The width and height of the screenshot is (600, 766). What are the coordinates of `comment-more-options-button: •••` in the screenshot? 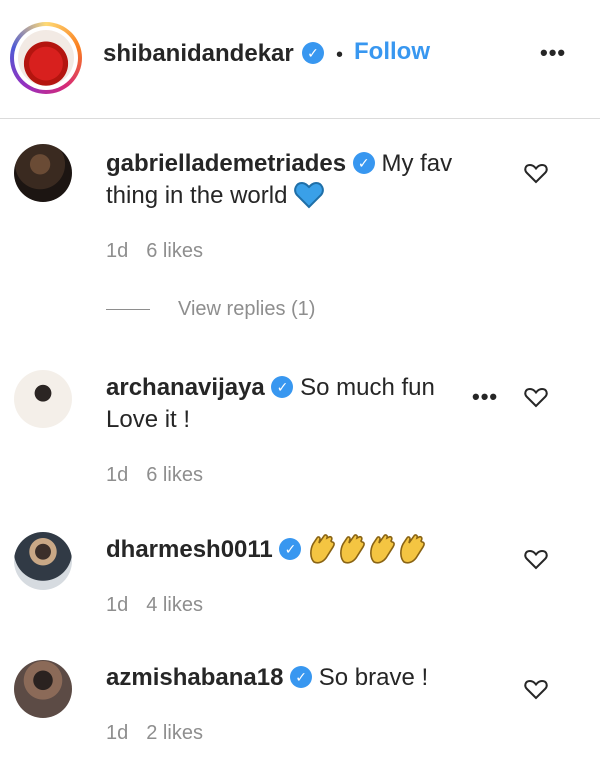 It's located at (485, 397).